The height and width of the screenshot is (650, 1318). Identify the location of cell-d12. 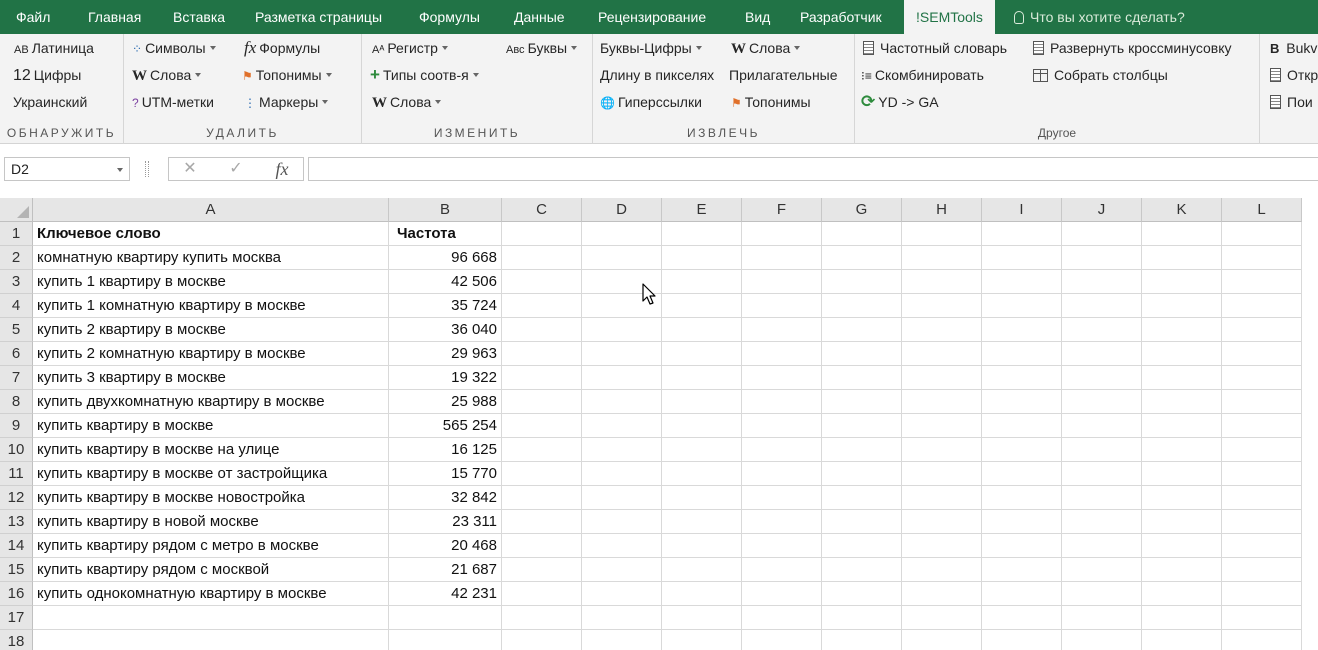
(622, 498).